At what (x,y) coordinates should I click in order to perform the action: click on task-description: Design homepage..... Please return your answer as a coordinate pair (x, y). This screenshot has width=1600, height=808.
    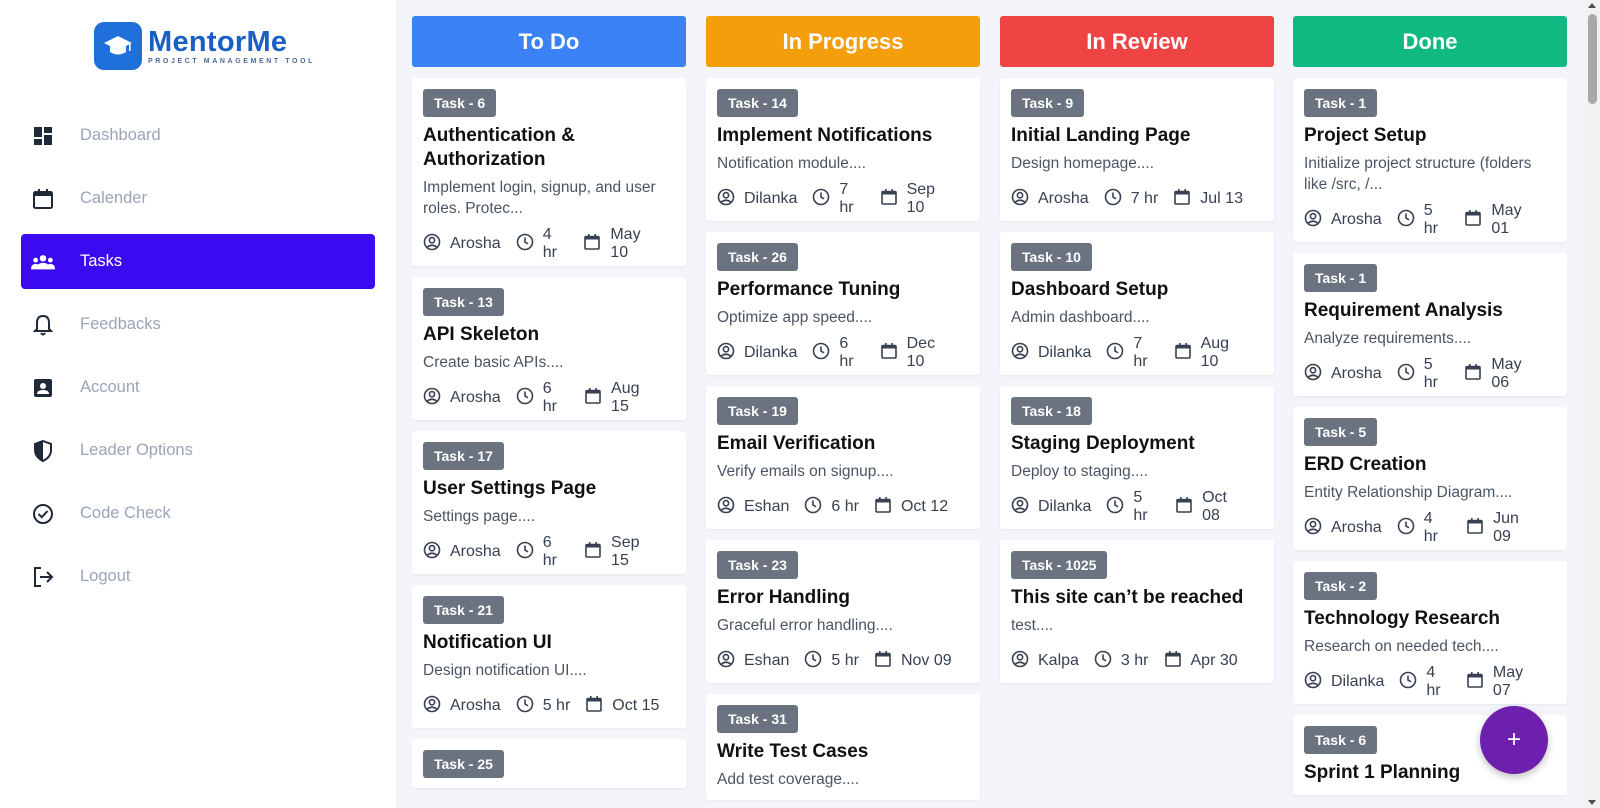
    Looking at the image, I should click on (1083, 163).